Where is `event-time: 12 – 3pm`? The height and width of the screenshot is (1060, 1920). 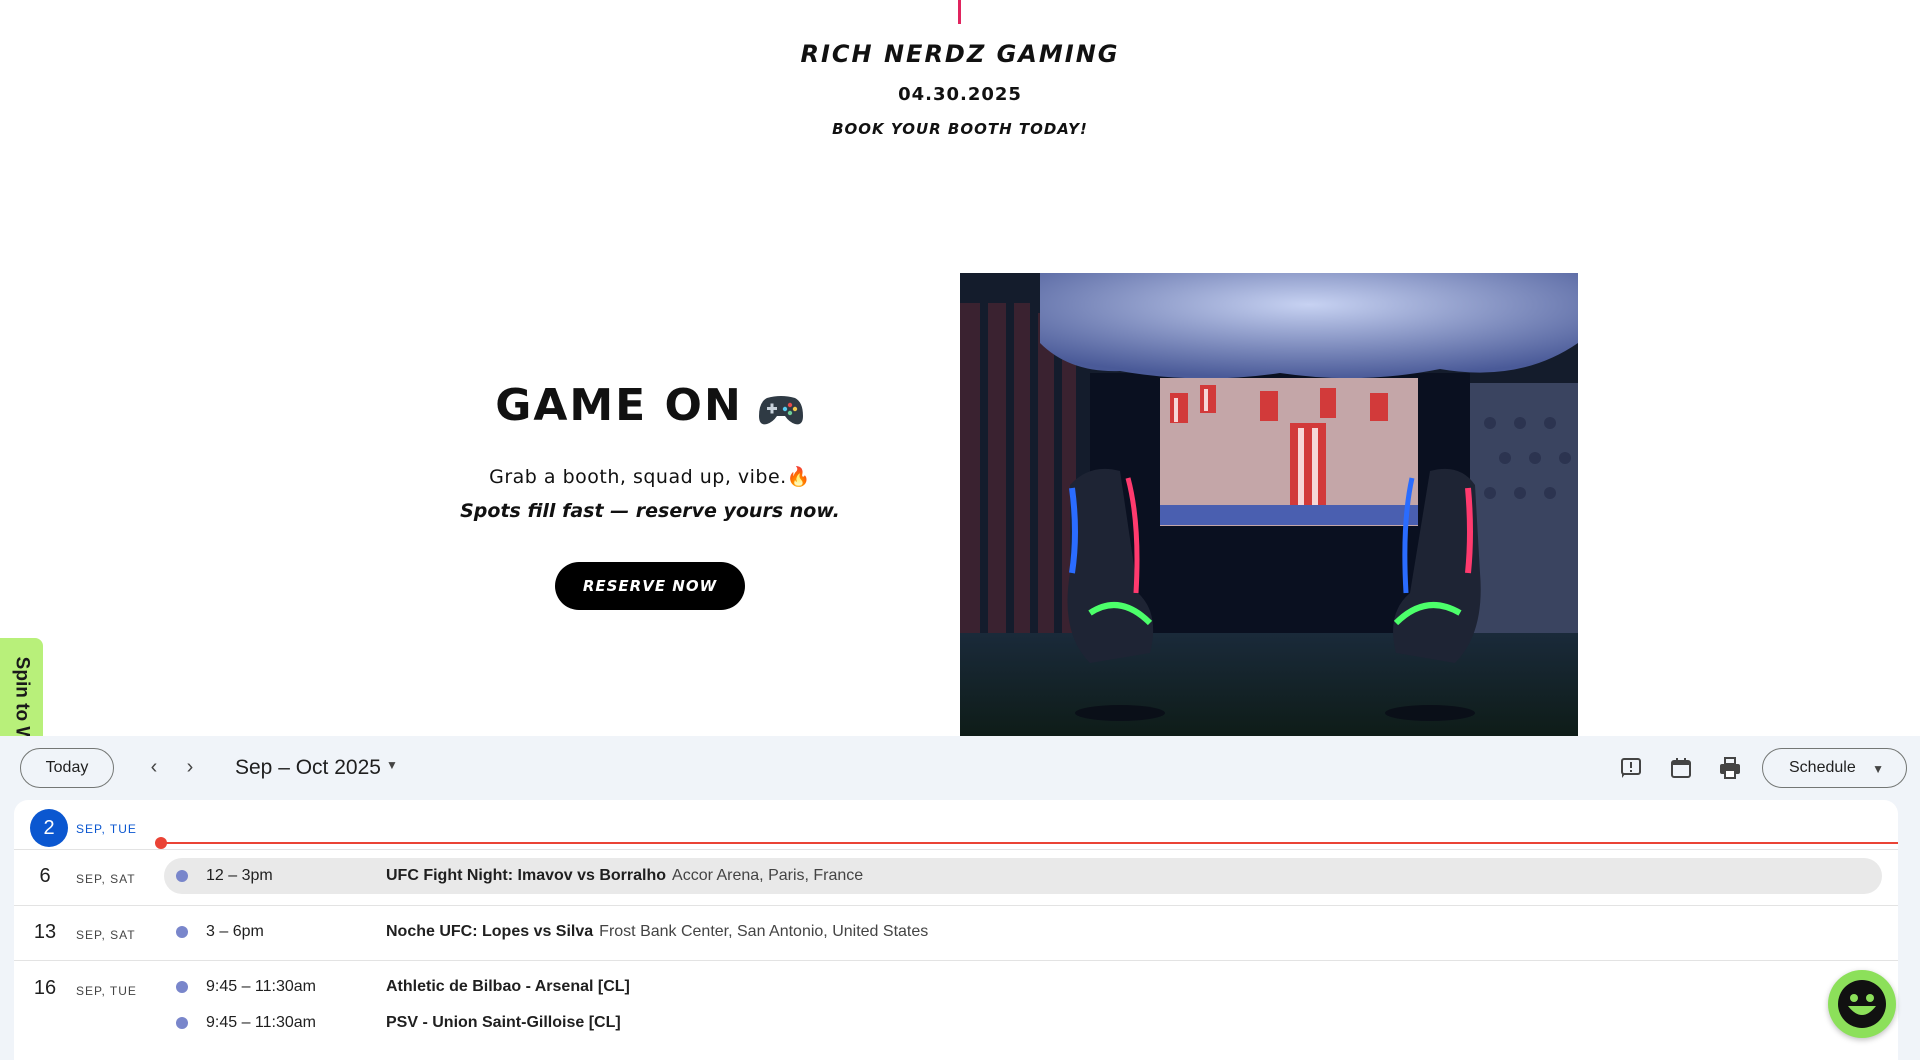 event-time: 12 – 3pm is located at coordinates (239, 875).